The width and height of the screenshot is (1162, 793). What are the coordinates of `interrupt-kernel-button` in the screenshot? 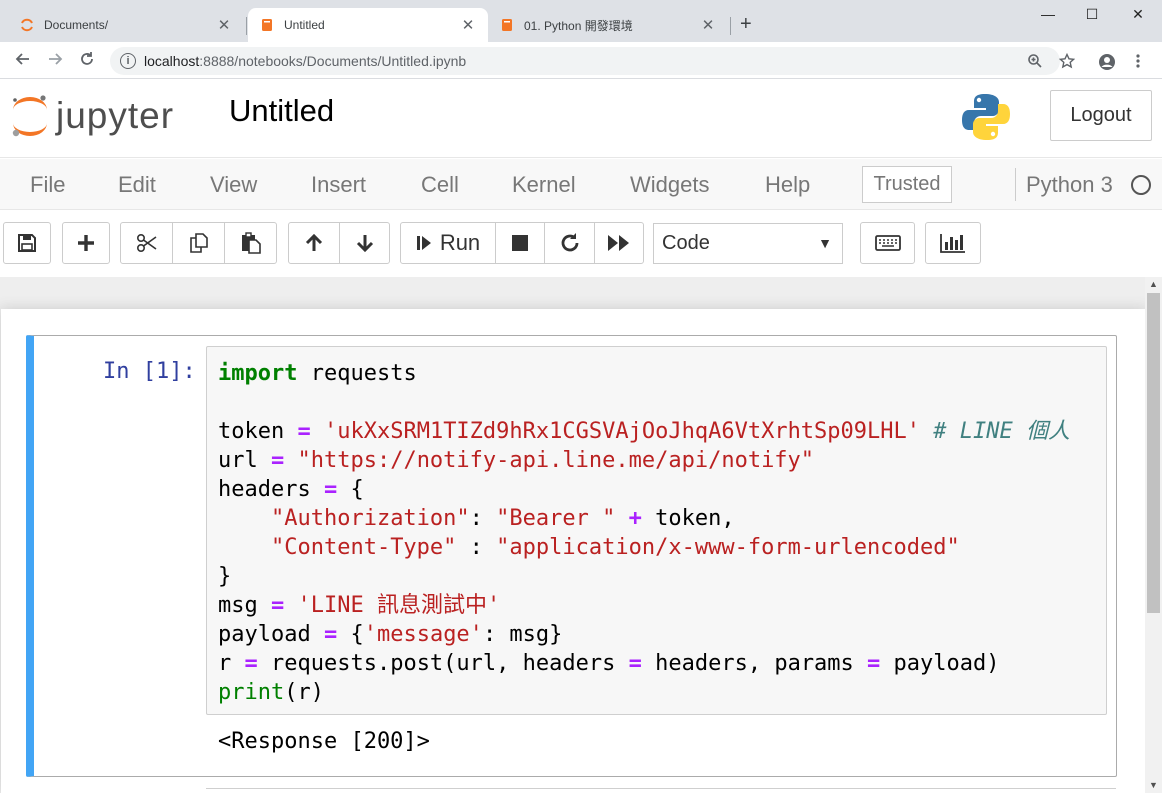 It's located at (520, 243).